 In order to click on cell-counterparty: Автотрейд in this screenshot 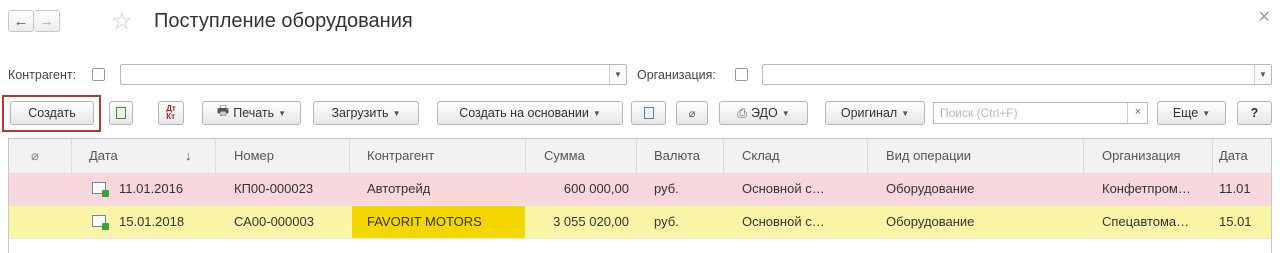, I will do `click(399, 188)`.